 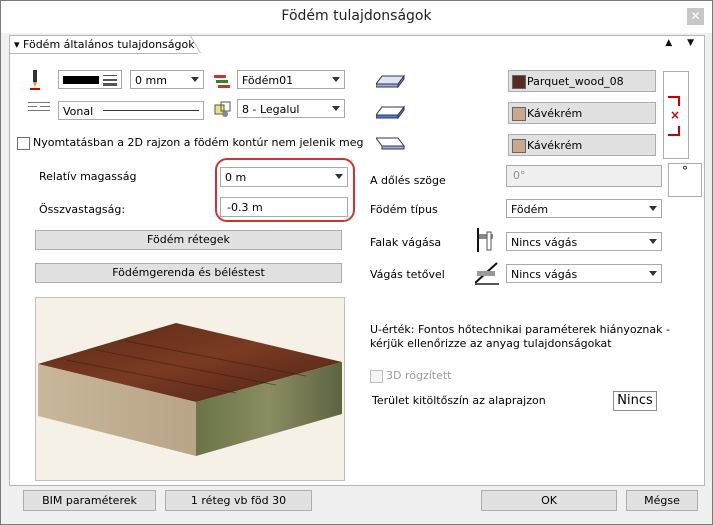 What do you see at coordinates (35, 80) in the screenshot?
I see `pen-icon` at bounding box center [35, 80].